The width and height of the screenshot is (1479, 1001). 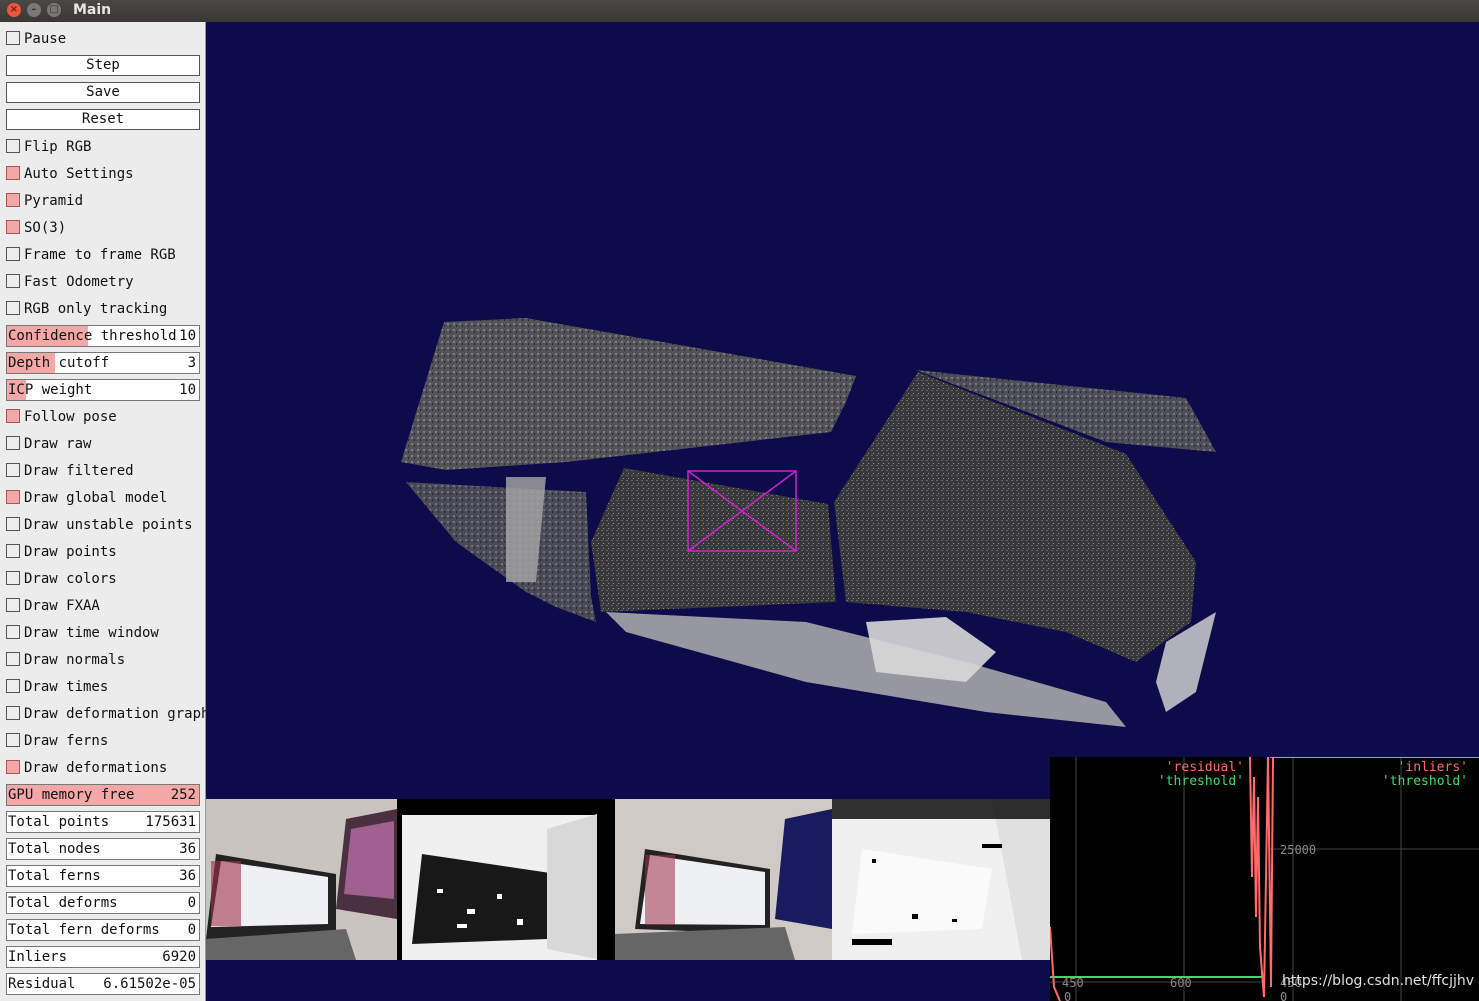 What do you see at coordinates (34, 10) in the screenshot?
I see `minimize-icon: –` at bounding box center [34, 10].